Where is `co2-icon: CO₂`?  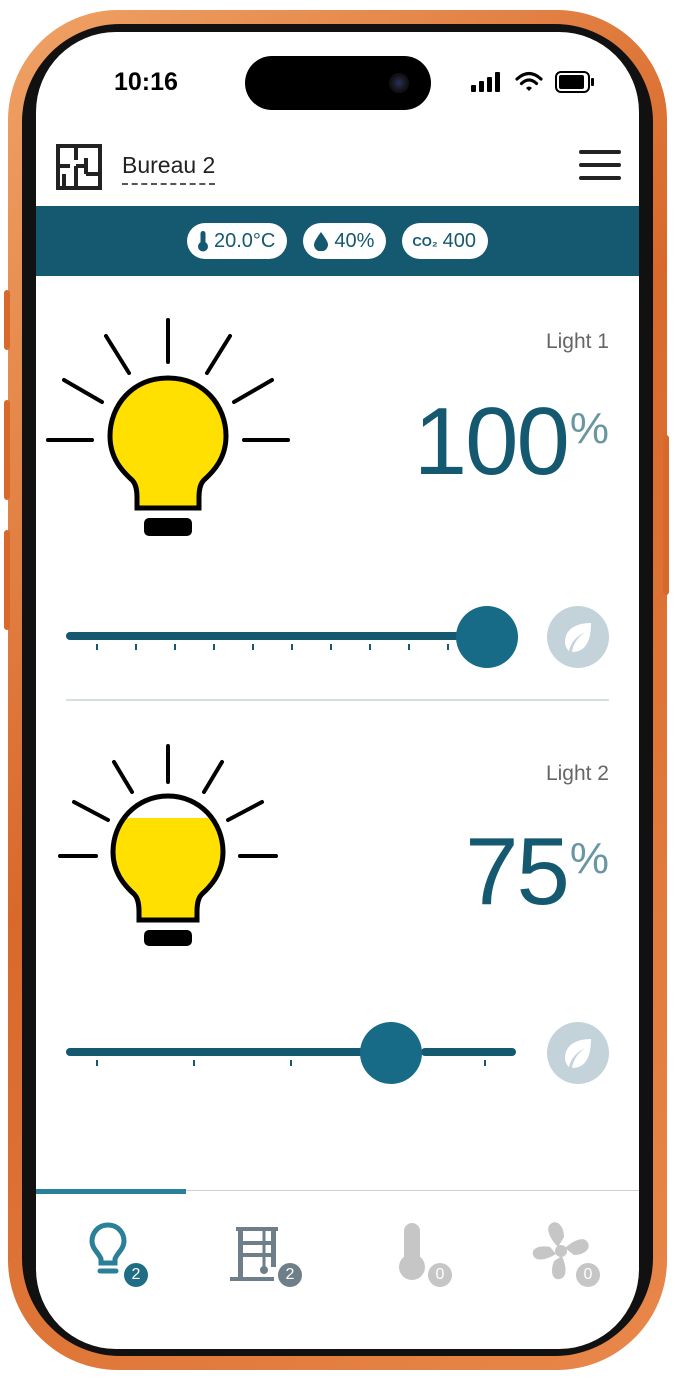 co2-icon: CO₂ is located at coordinates (425, 241).